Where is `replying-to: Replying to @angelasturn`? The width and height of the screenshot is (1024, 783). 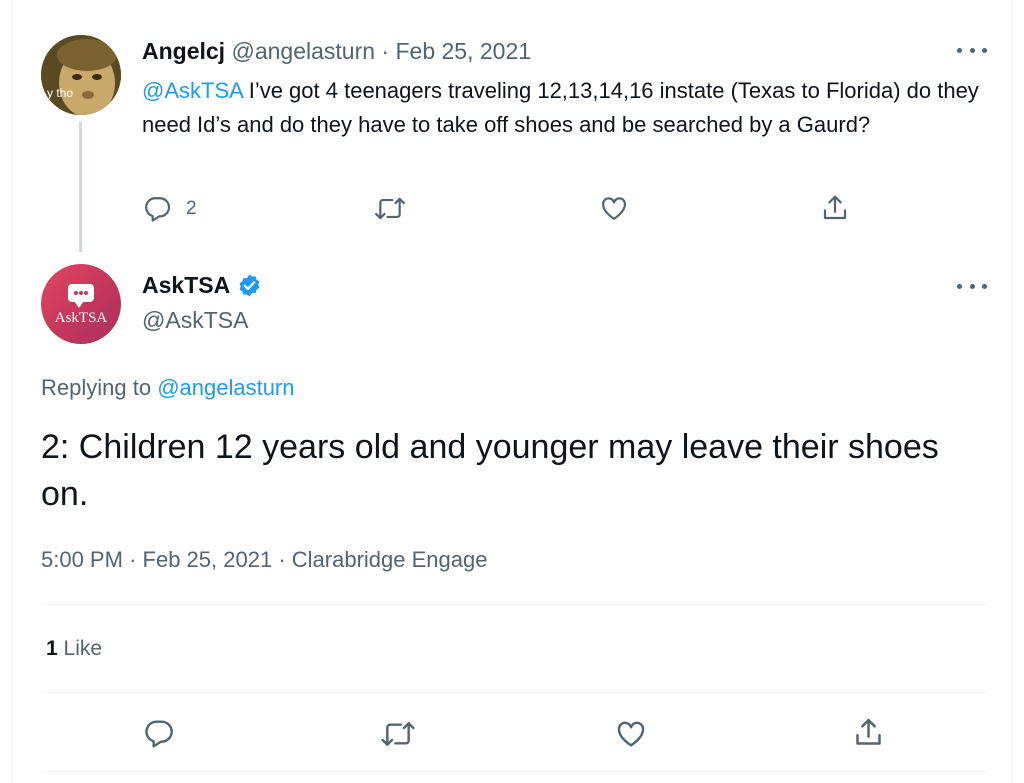
replying-to: Replying to @angelasturn is located at coordinates (168, 388).